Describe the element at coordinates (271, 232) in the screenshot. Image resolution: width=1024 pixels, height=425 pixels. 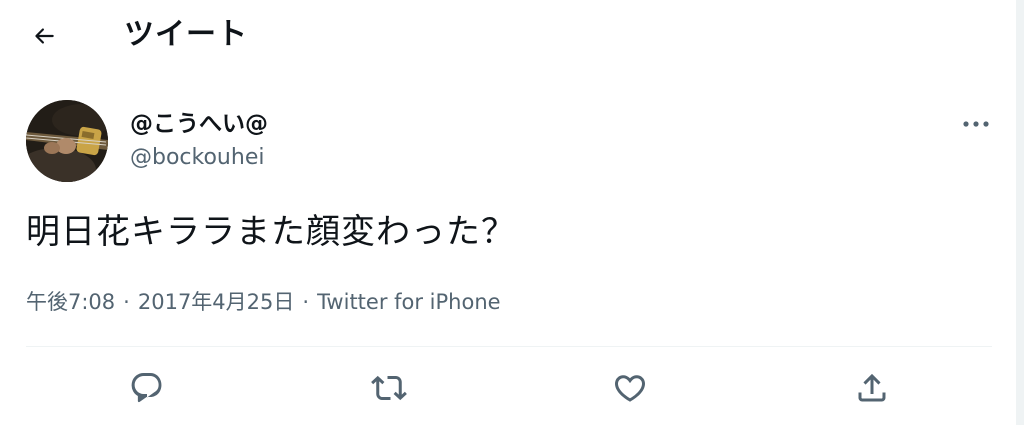
I see `tweet-text: 明日花キララまた顔変わった？` at that location.